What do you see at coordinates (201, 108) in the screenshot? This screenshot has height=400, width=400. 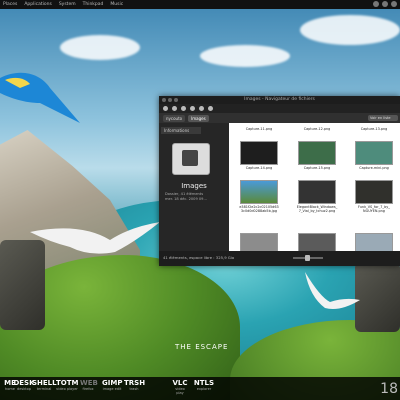 I see `home-icon` at bounding box center [201, 108].